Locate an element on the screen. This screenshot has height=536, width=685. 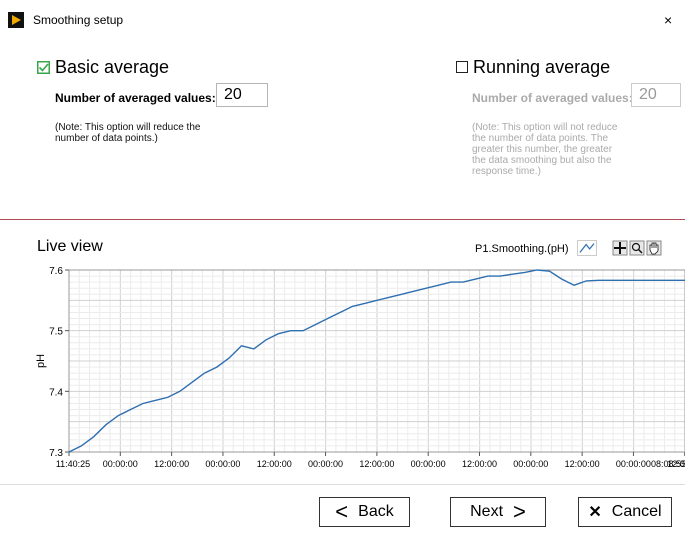
close-icon: ✕ is located at coordinates (595, 512).